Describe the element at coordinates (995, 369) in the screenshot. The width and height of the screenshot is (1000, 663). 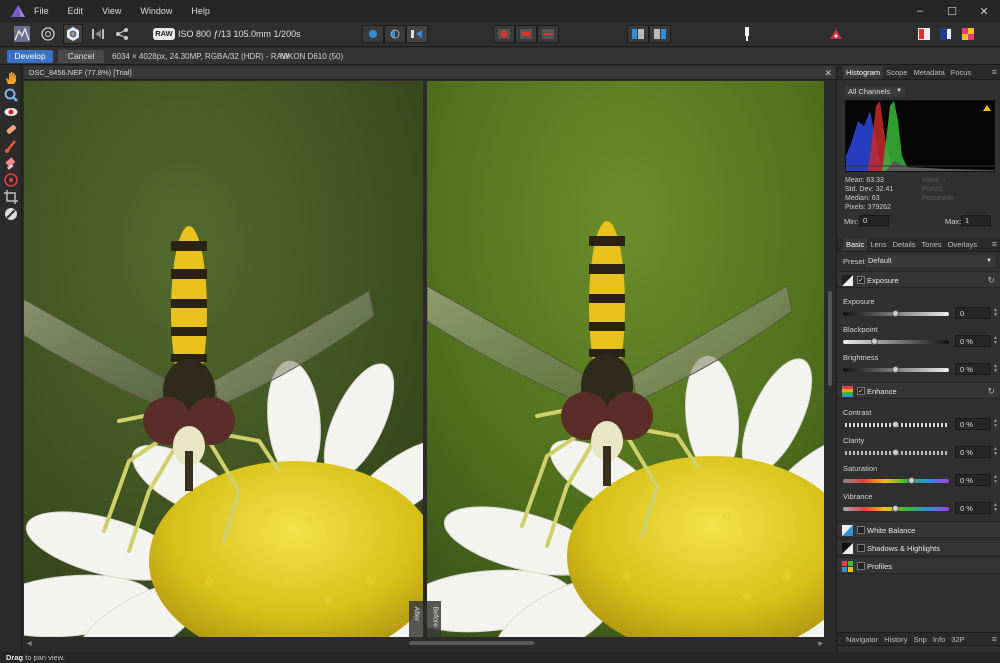
I see `brightness-spinner-icon: ▲ ▼` at that location.